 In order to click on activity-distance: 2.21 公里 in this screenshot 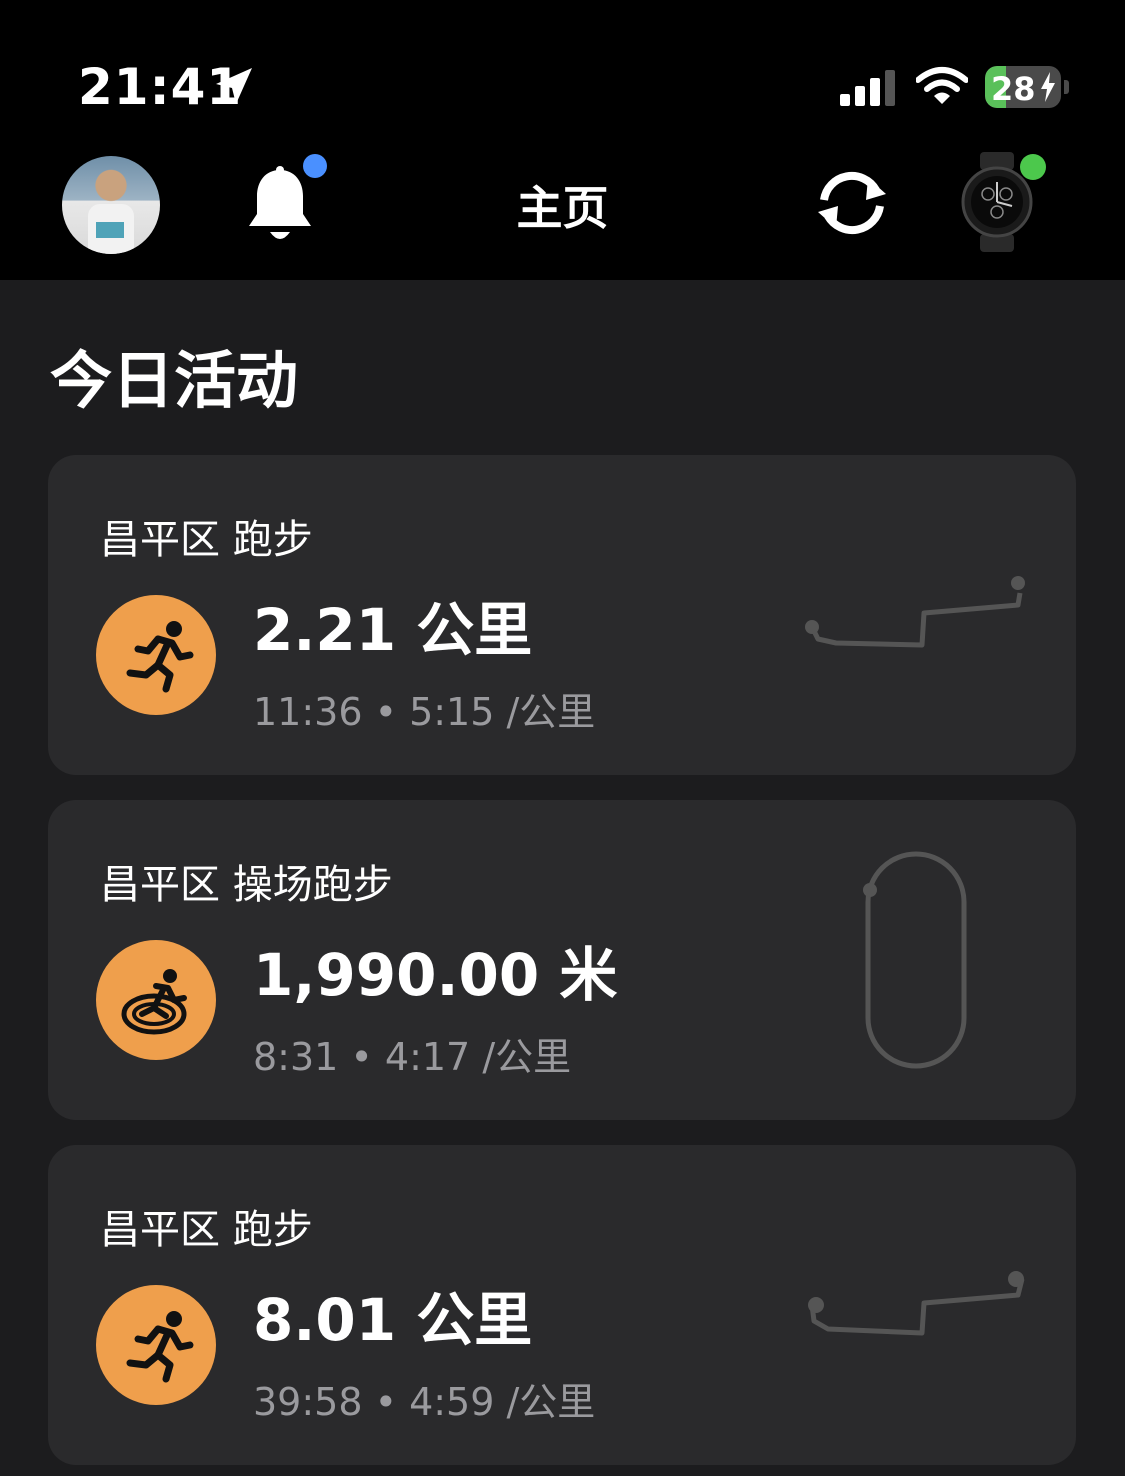, I will do `click(393, 630)`.